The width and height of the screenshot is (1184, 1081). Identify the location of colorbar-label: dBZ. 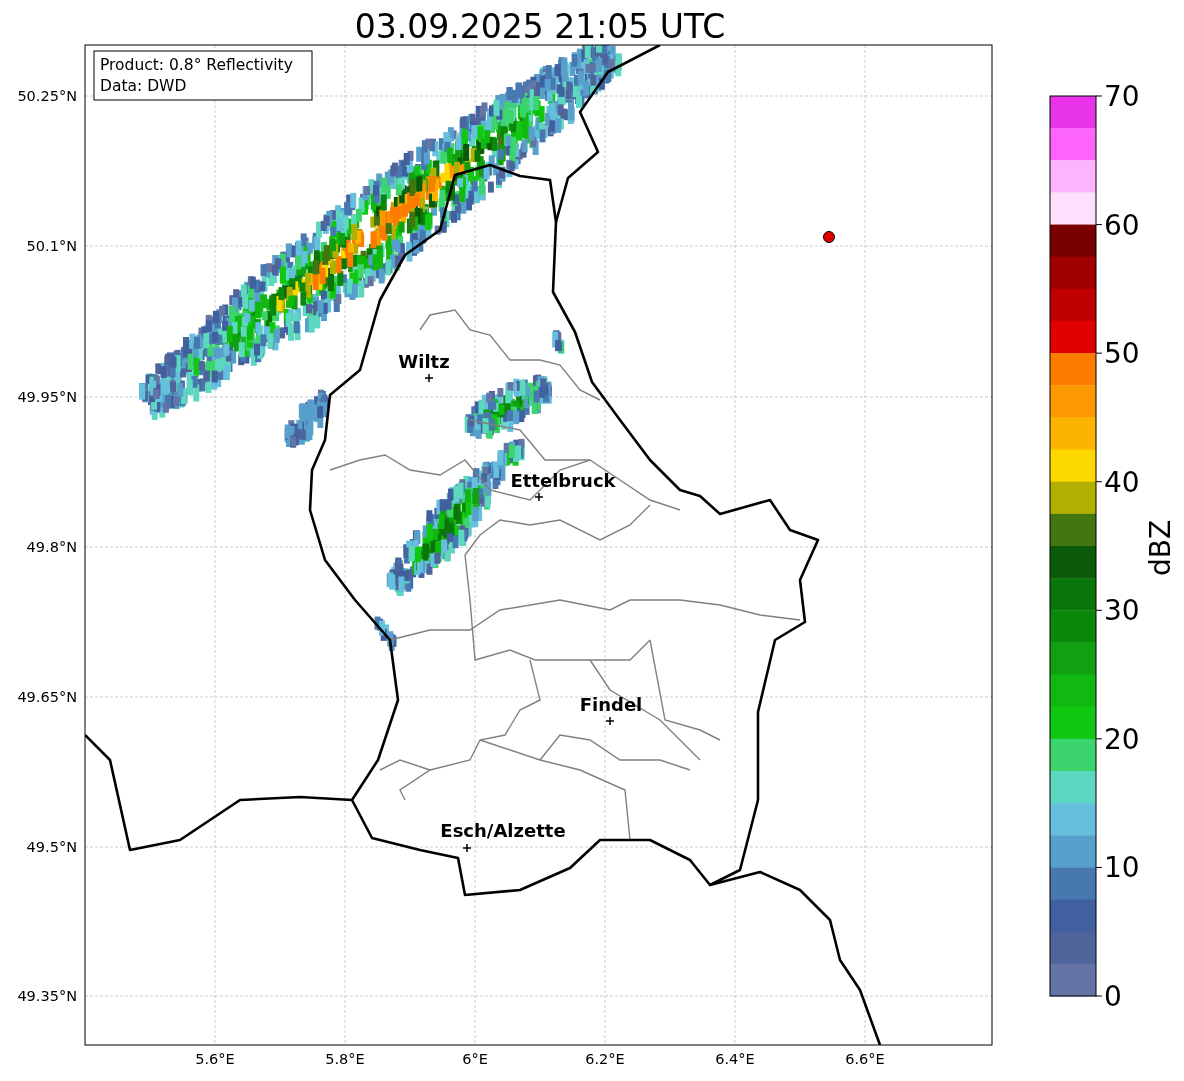
(1160, 548).